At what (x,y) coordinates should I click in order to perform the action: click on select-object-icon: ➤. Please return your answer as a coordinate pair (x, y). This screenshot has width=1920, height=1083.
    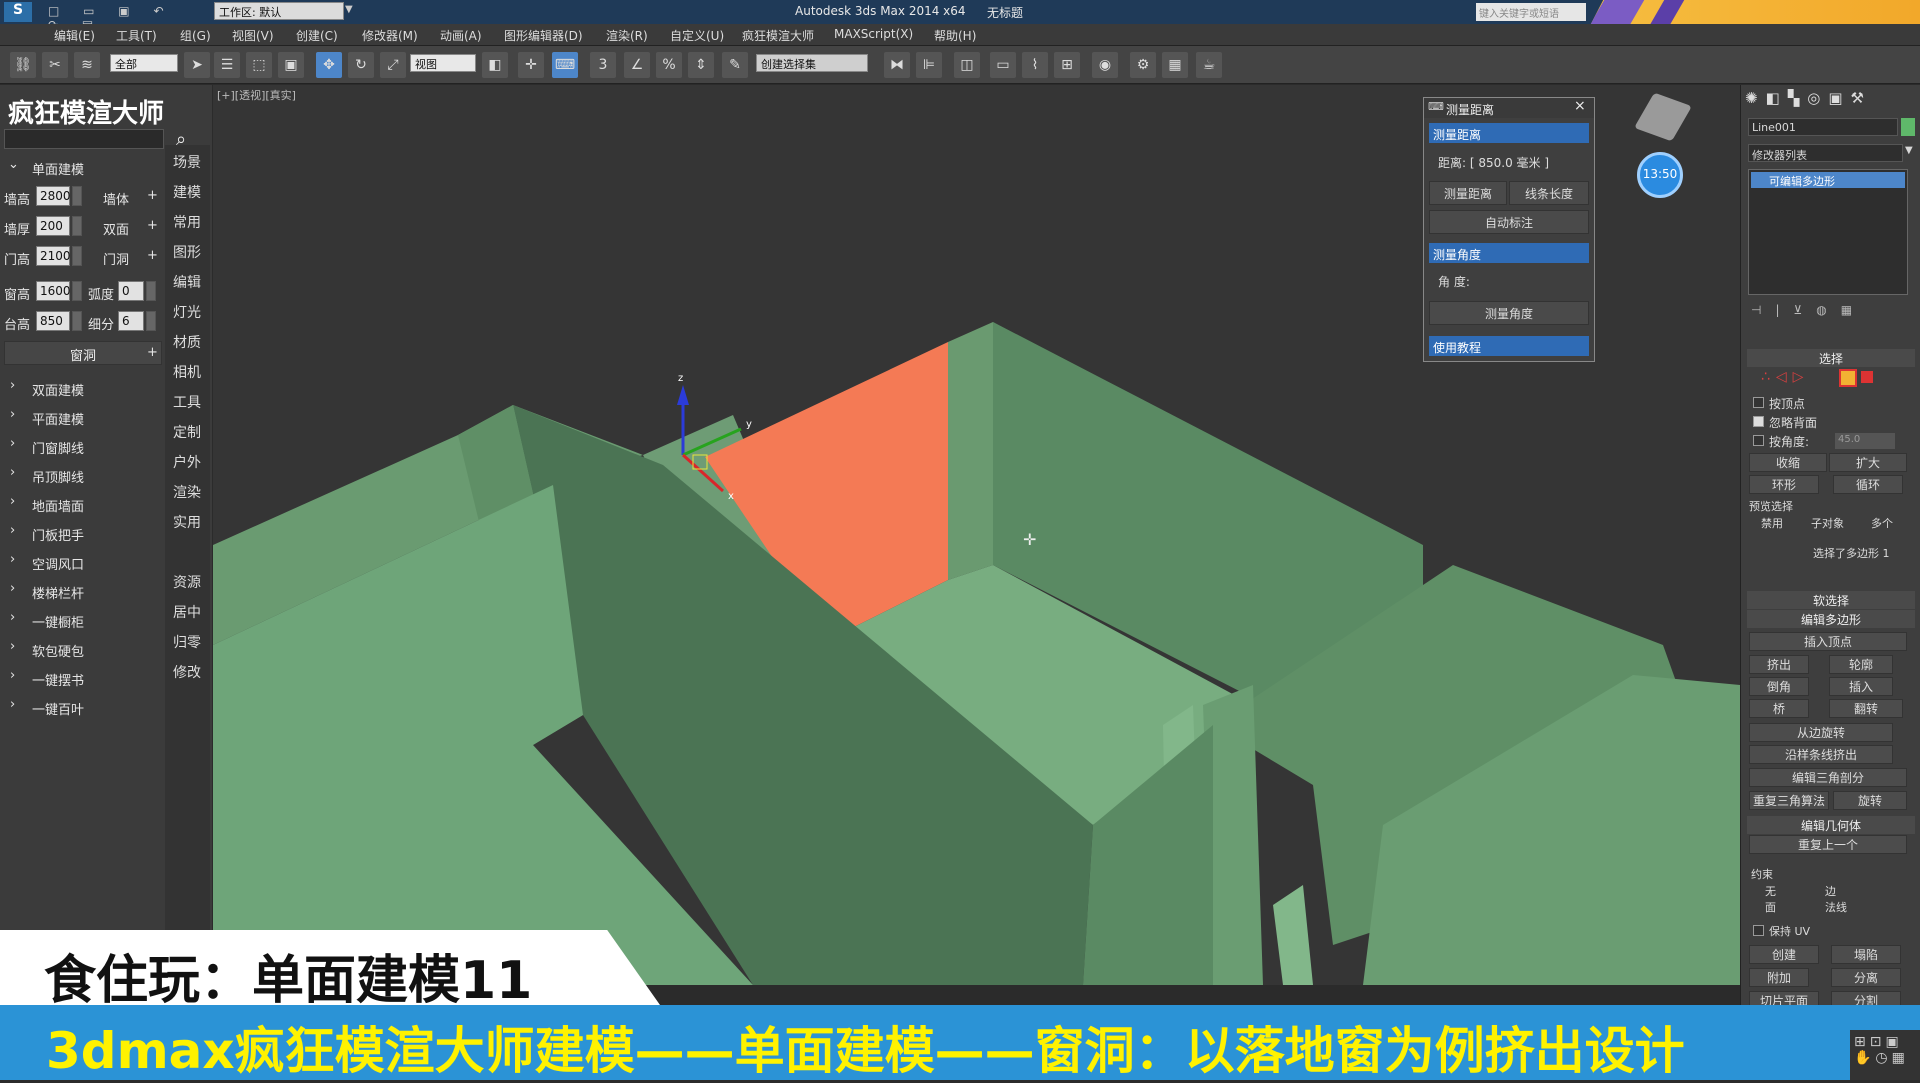
    Looking at the image, I should click on (197, 65).